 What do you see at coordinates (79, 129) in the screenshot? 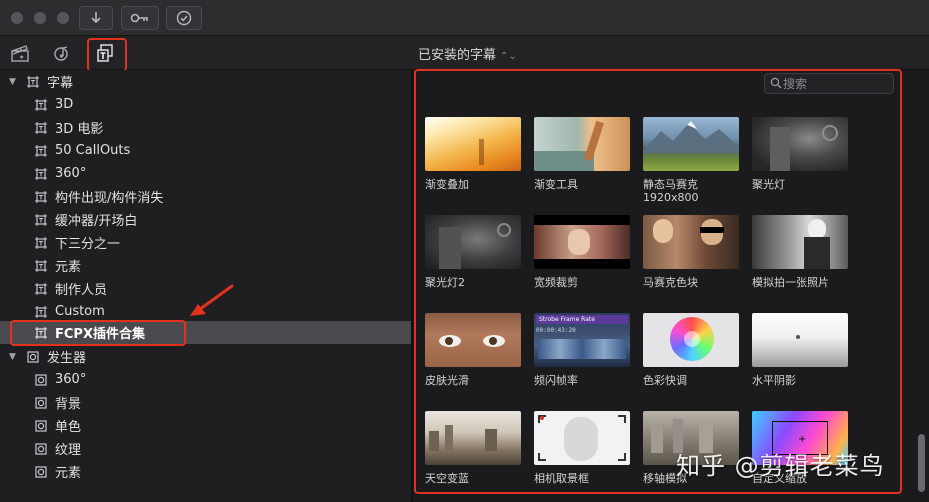
I see `sidebar-item-label: 3D 电影` at bounding box center [79, 129].